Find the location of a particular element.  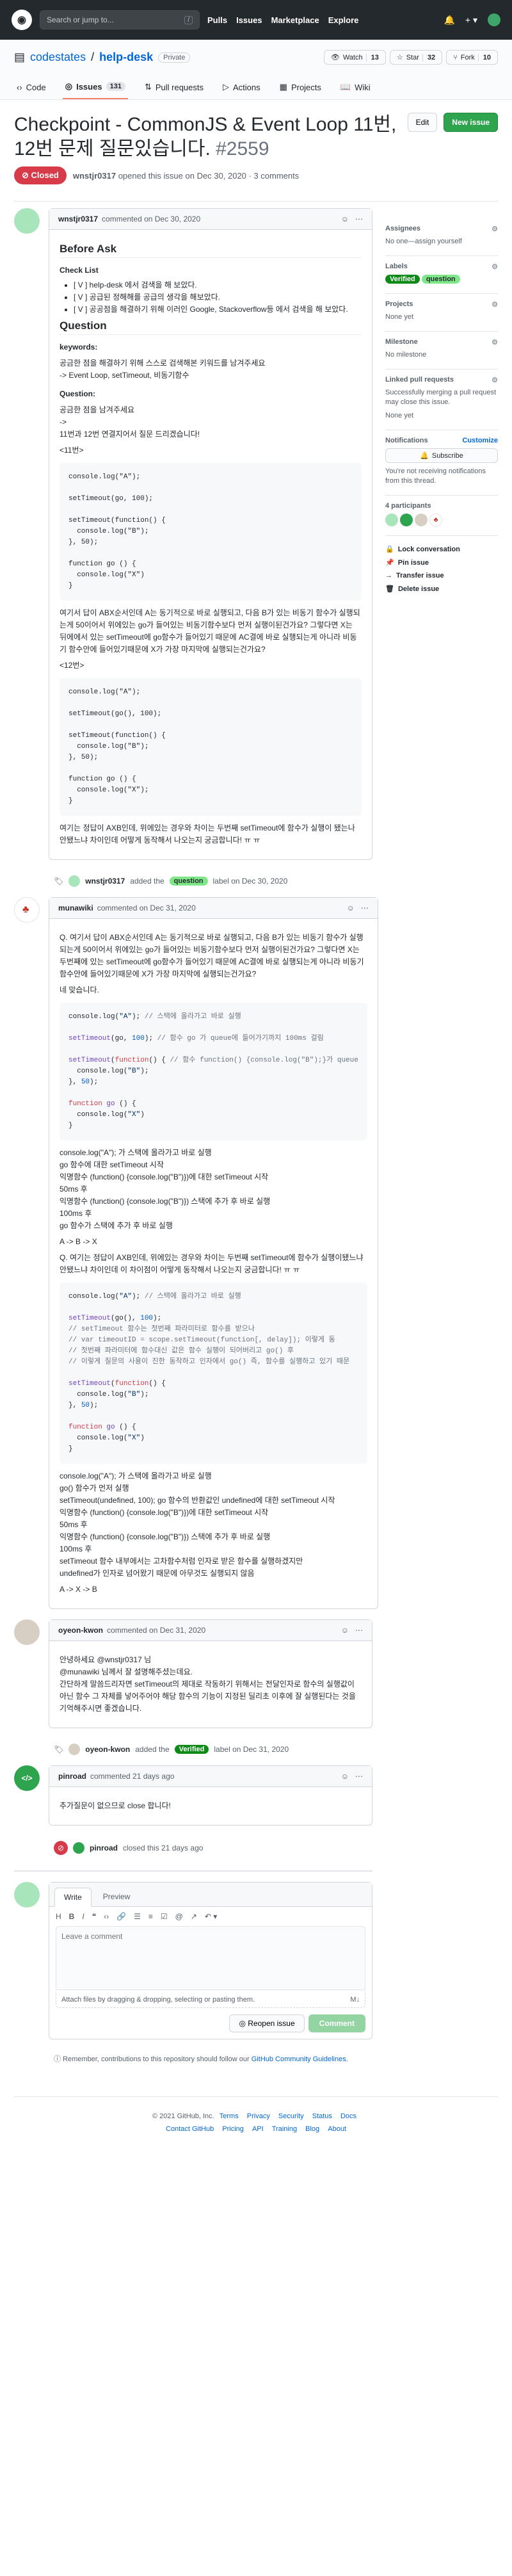

footer-link-security: Security is located at coordinates (291, 2116).